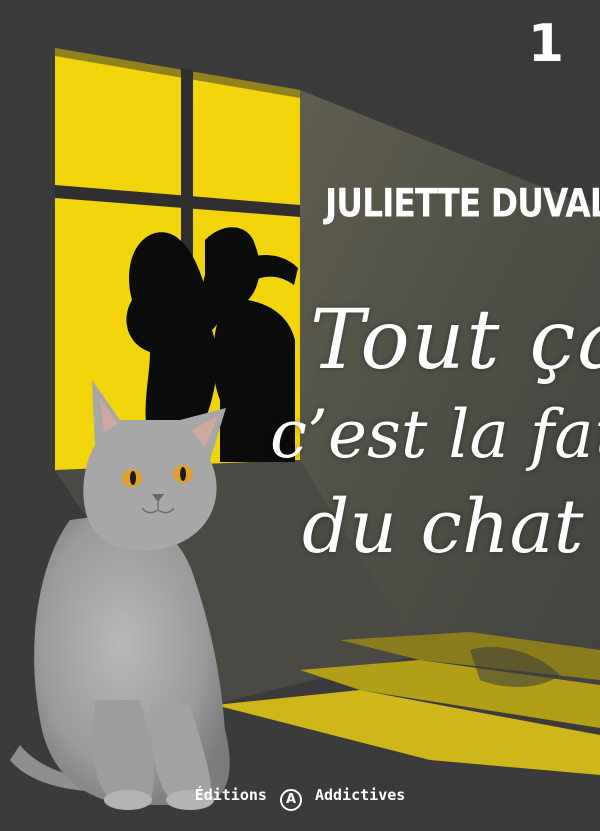 The height and width of the screenshot is (831, 600). I want to click on publisher-imprint: Éditions A Addictives, so click(300, 798).